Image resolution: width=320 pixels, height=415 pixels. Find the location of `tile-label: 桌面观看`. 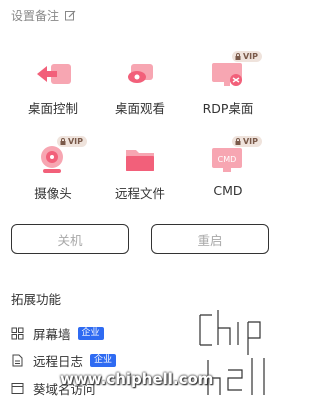

tile-label: 桌面观看 is located at coordinates (139, 108).